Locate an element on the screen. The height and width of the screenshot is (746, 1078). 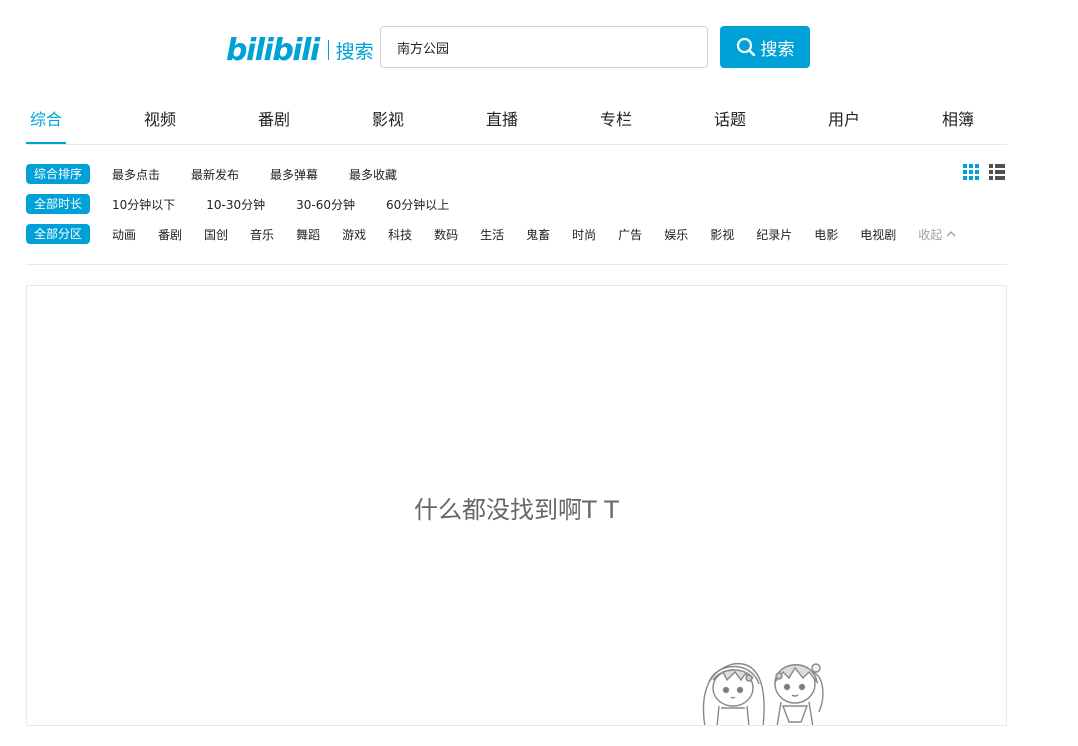
filter-duration-option: 10分钟以下 is located at coordinates (143, 204).